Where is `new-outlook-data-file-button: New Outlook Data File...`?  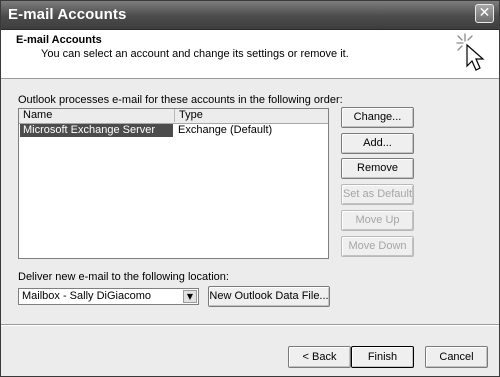
new-outlook-data-file-button: New Outlook Data File... is located at coordinates (269, 296).